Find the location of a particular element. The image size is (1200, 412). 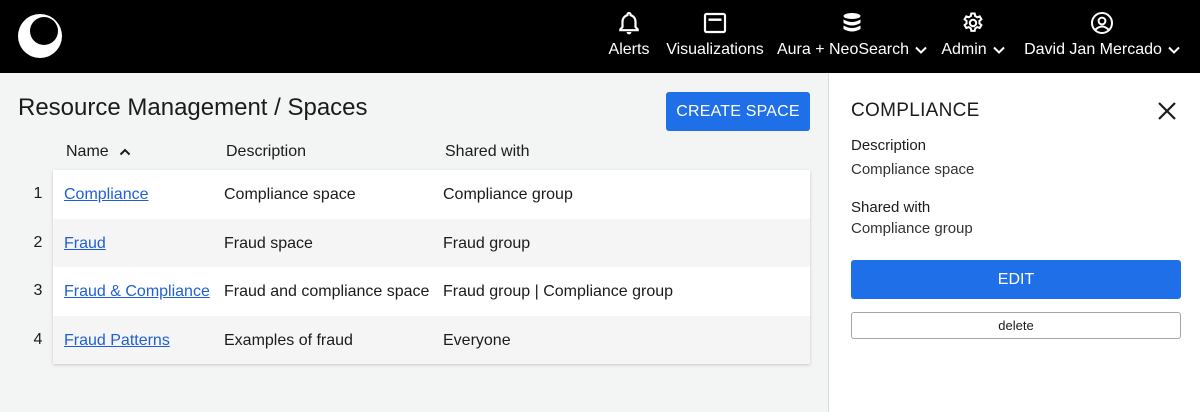

column-header-name: Name is located at coordinates (98, 152).